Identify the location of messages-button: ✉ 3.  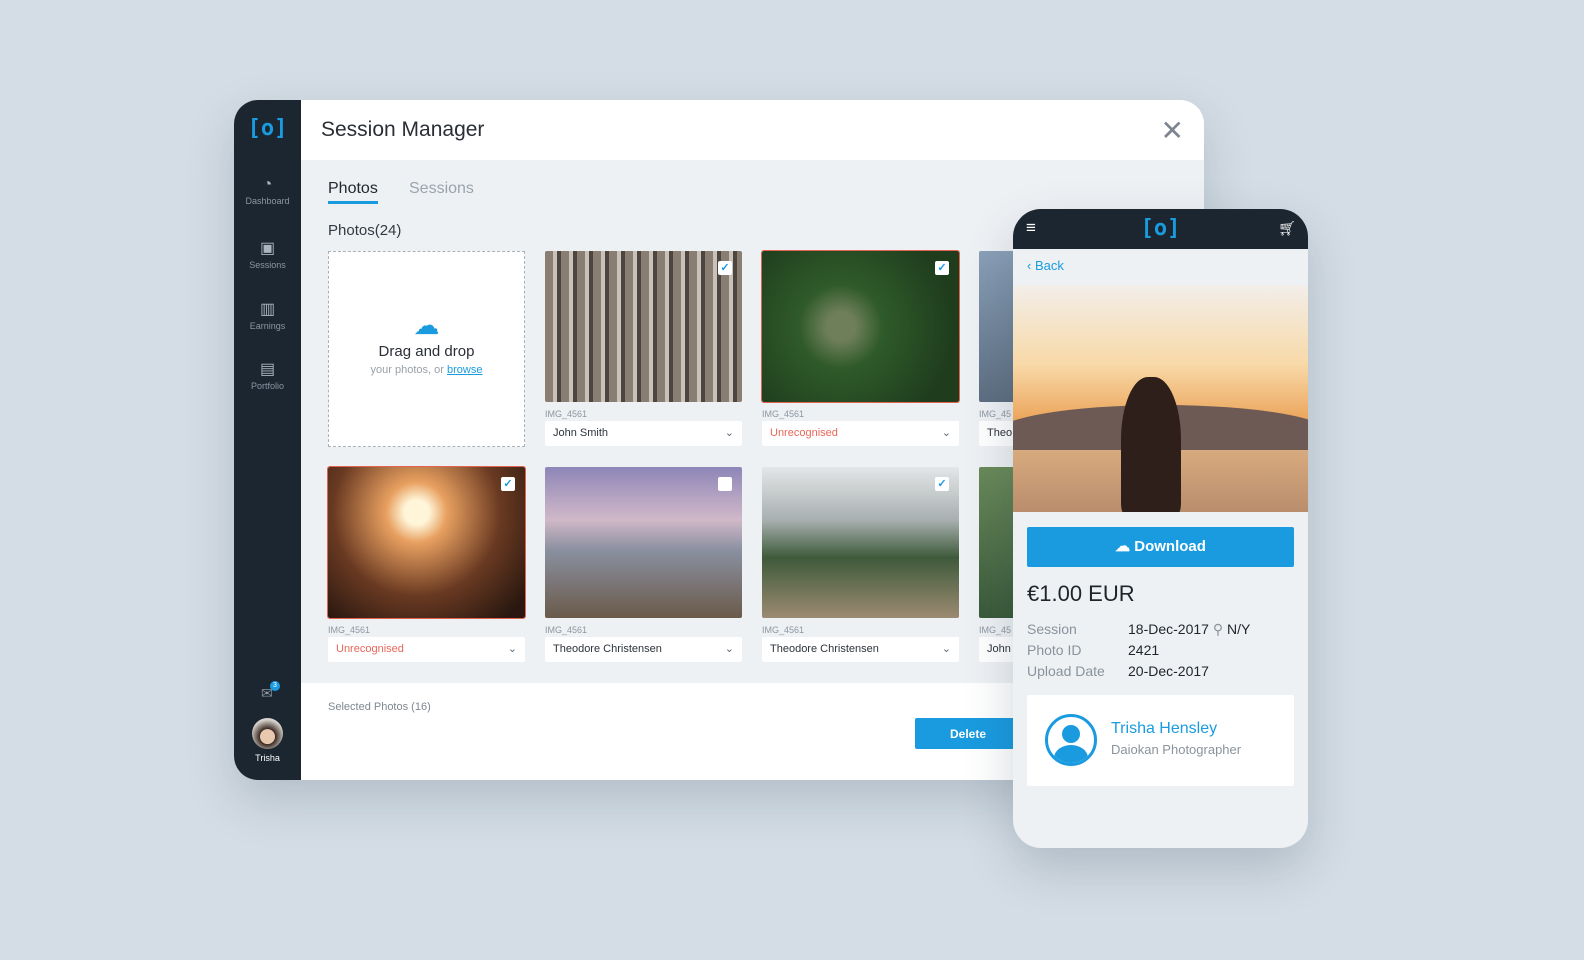
(270, 691).